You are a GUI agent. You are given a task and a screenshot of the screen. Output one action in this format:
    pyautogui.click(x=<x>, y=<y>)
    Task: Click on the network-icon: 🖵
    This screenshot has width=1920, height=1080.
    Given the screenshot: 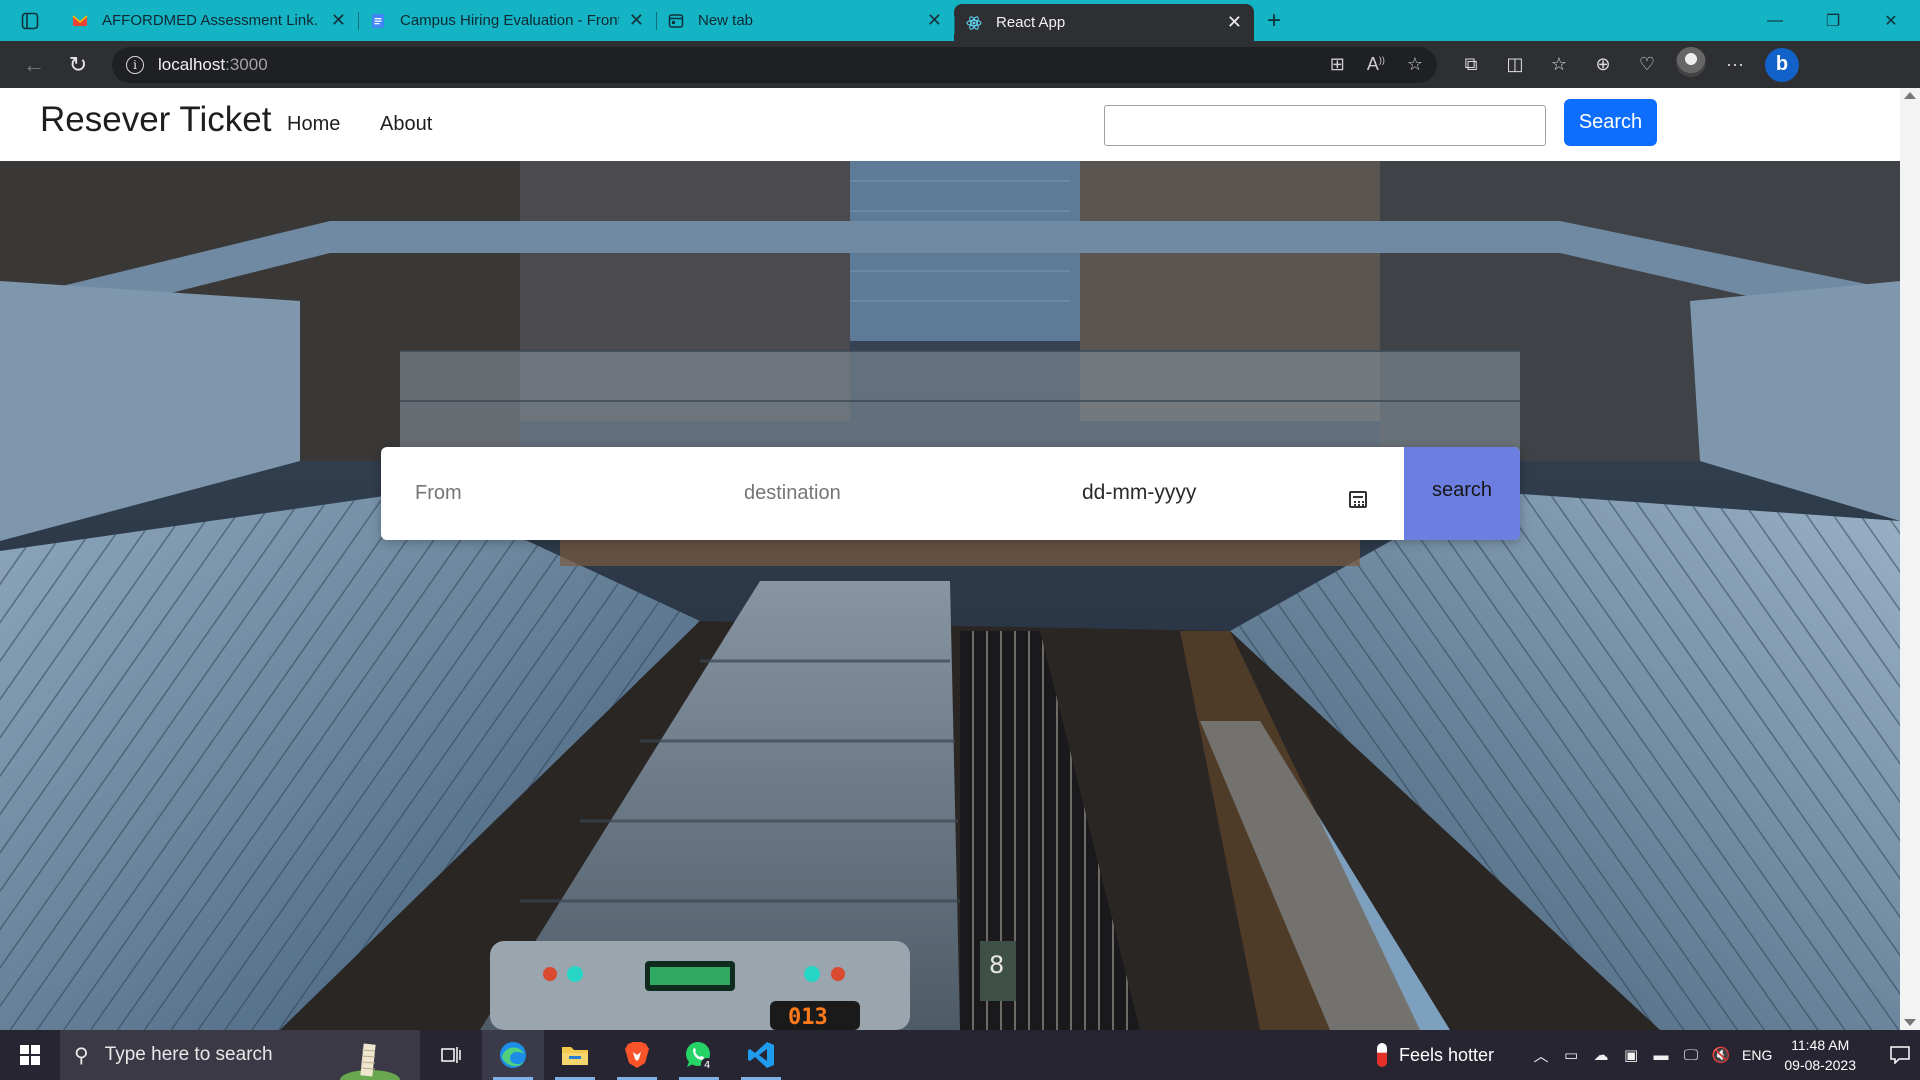 What is the action you would take?
    pyautogui.click(x=1691, y=1055)
    